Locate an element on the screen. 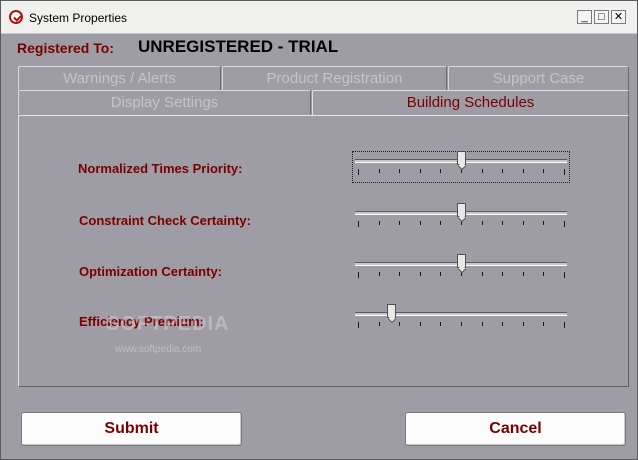 This screenshot has width=638, height=460. optimization-certainty-label: Optimization Certainty: is located at coordinates (151, 271).